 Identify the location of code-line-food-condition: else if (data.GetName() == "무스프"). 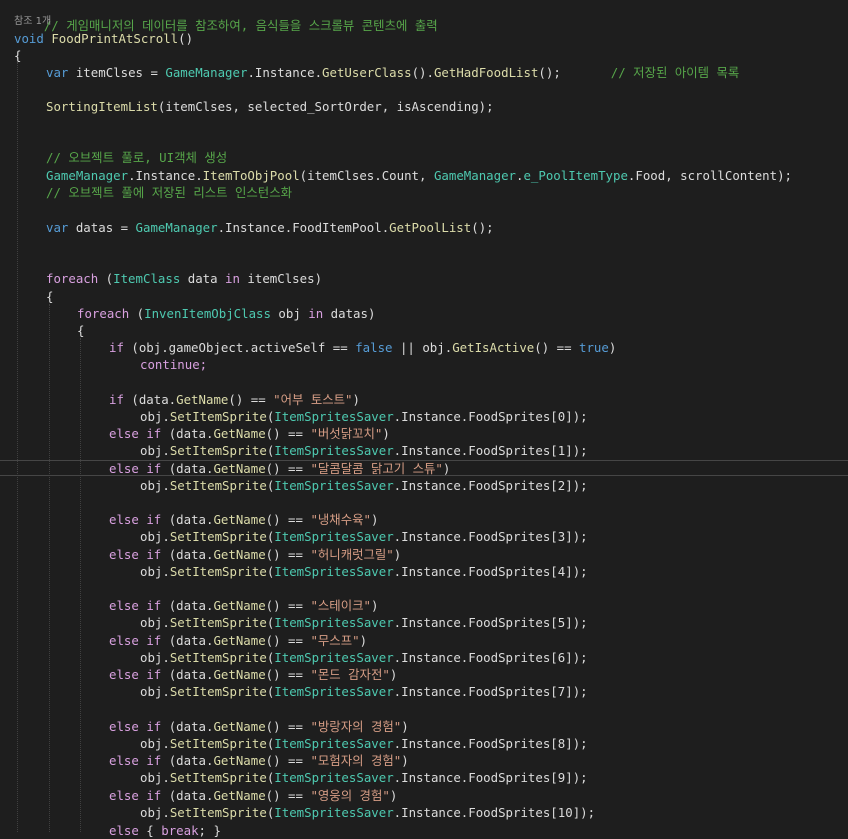
(424, 640).